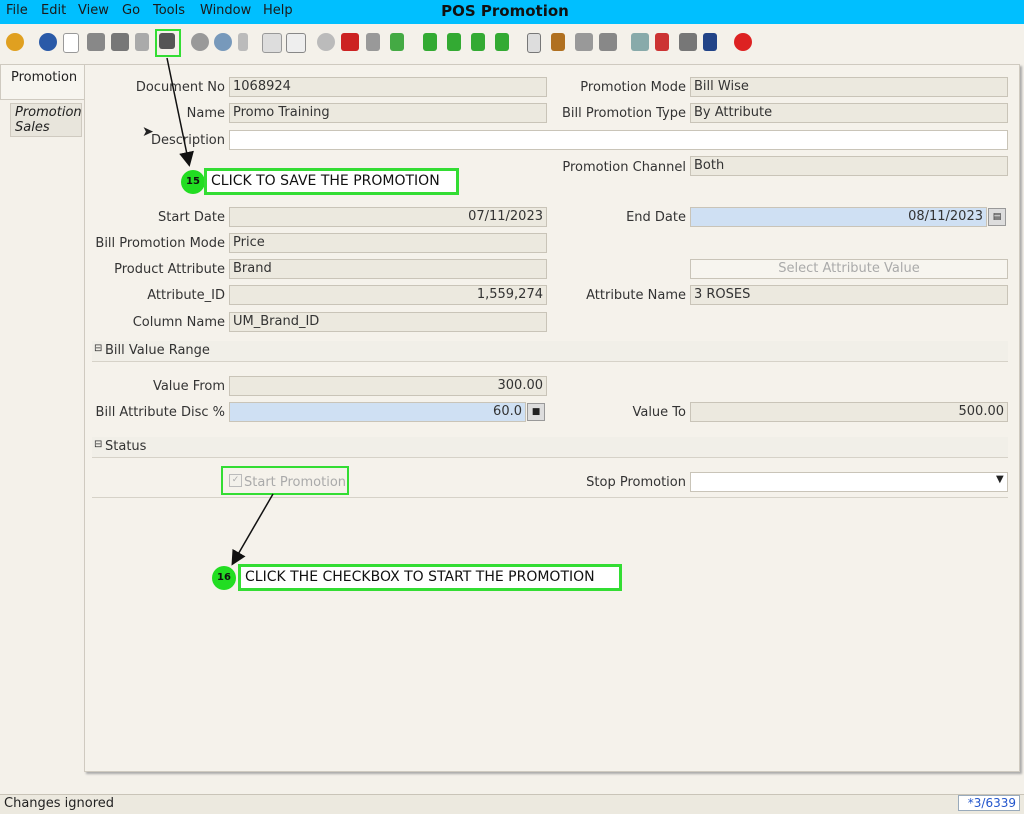  What do you see at coordinates (180, 112) in the screenshot?
I see `step-15-arrow` at bounding box center [180, 112].